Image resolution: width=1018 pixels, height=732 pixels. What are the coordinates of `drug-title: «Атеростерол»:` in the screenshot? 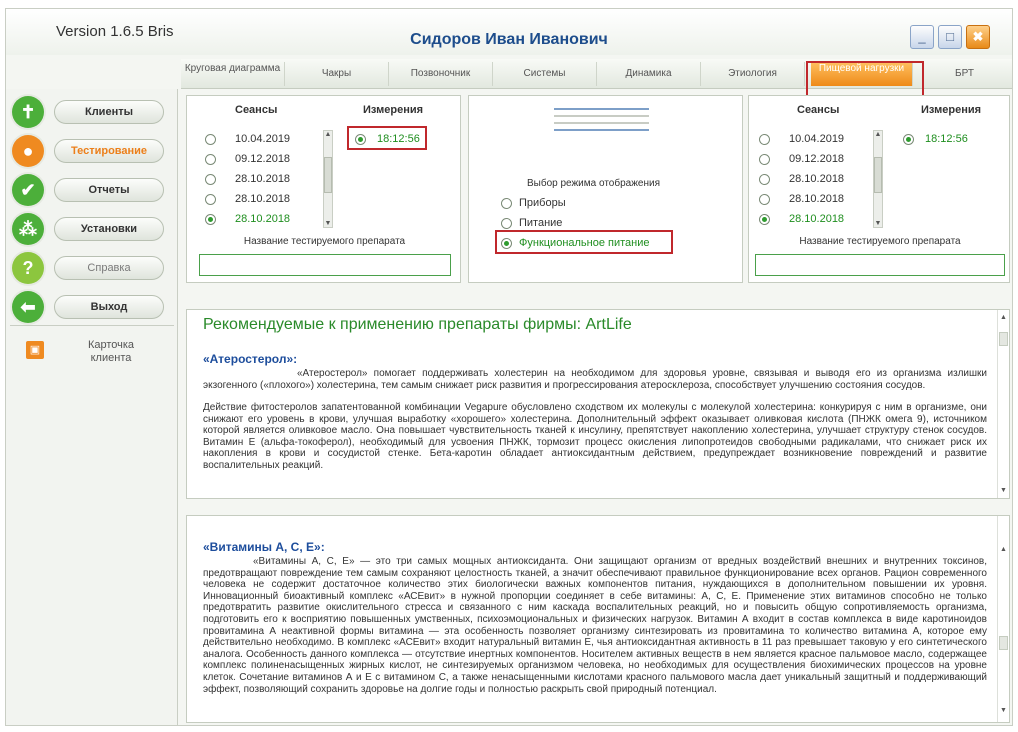 It's located at (250, 359).